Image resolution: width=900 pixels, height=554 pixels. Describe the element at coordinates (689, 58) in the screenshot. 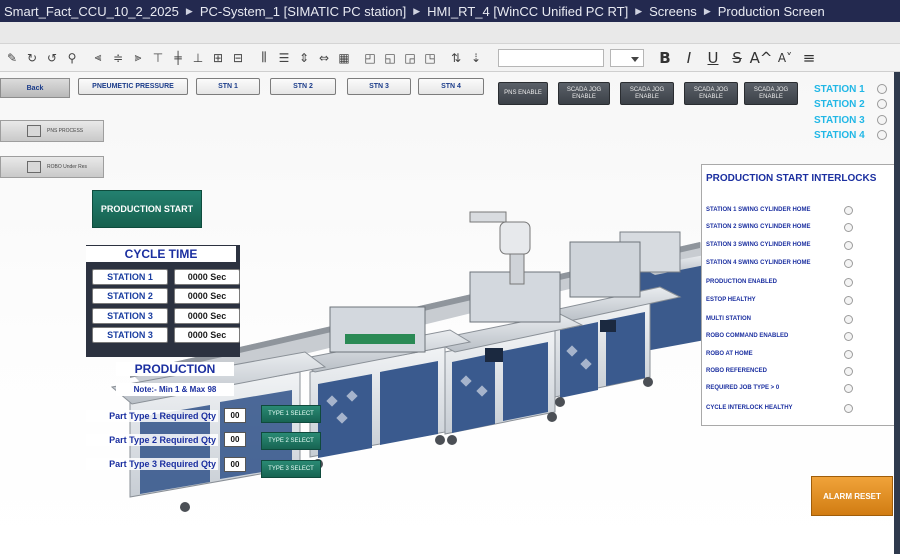

I see `italic-button: I` at that location.